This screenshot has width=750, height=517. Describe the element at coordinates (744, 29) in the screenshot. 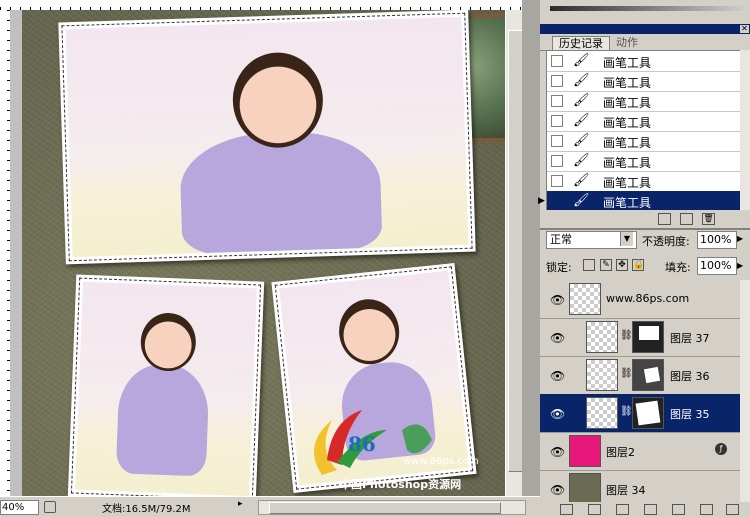

I see `history-panel-close-icon: ✕` at that location.